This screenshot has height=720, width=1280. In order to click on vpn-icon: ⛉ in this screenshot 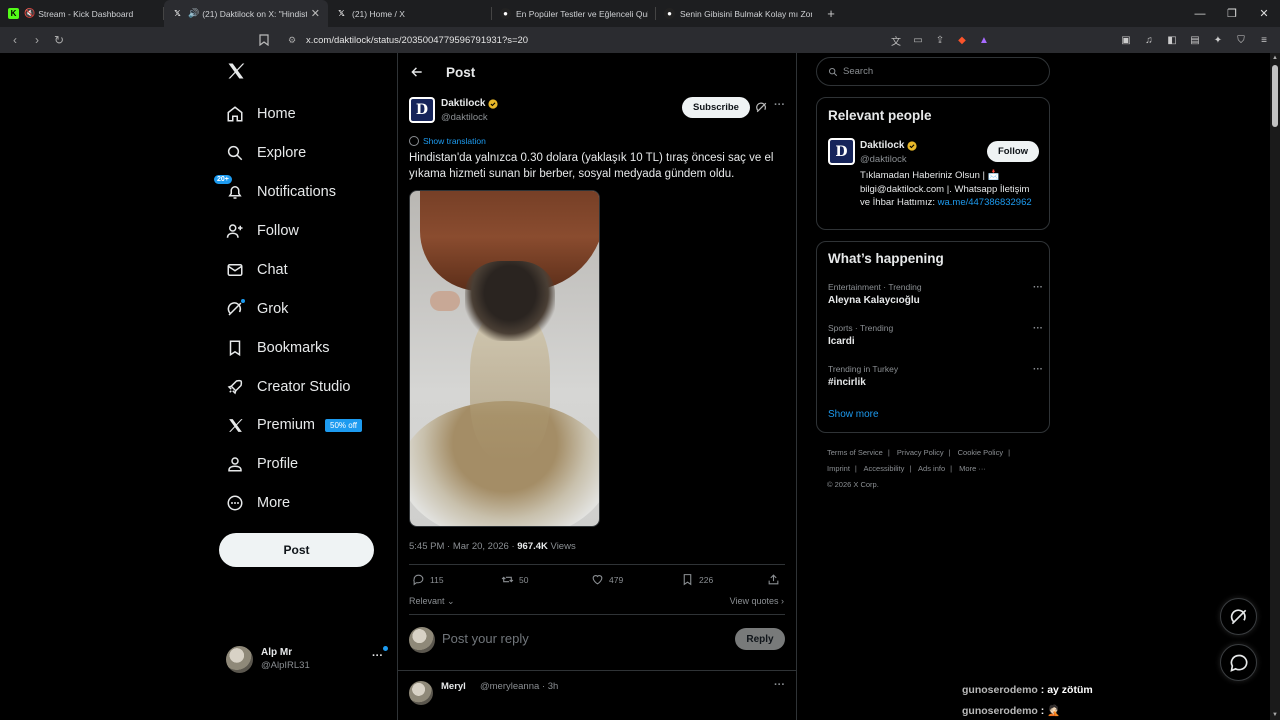, I will do `click(1241, 40)`.